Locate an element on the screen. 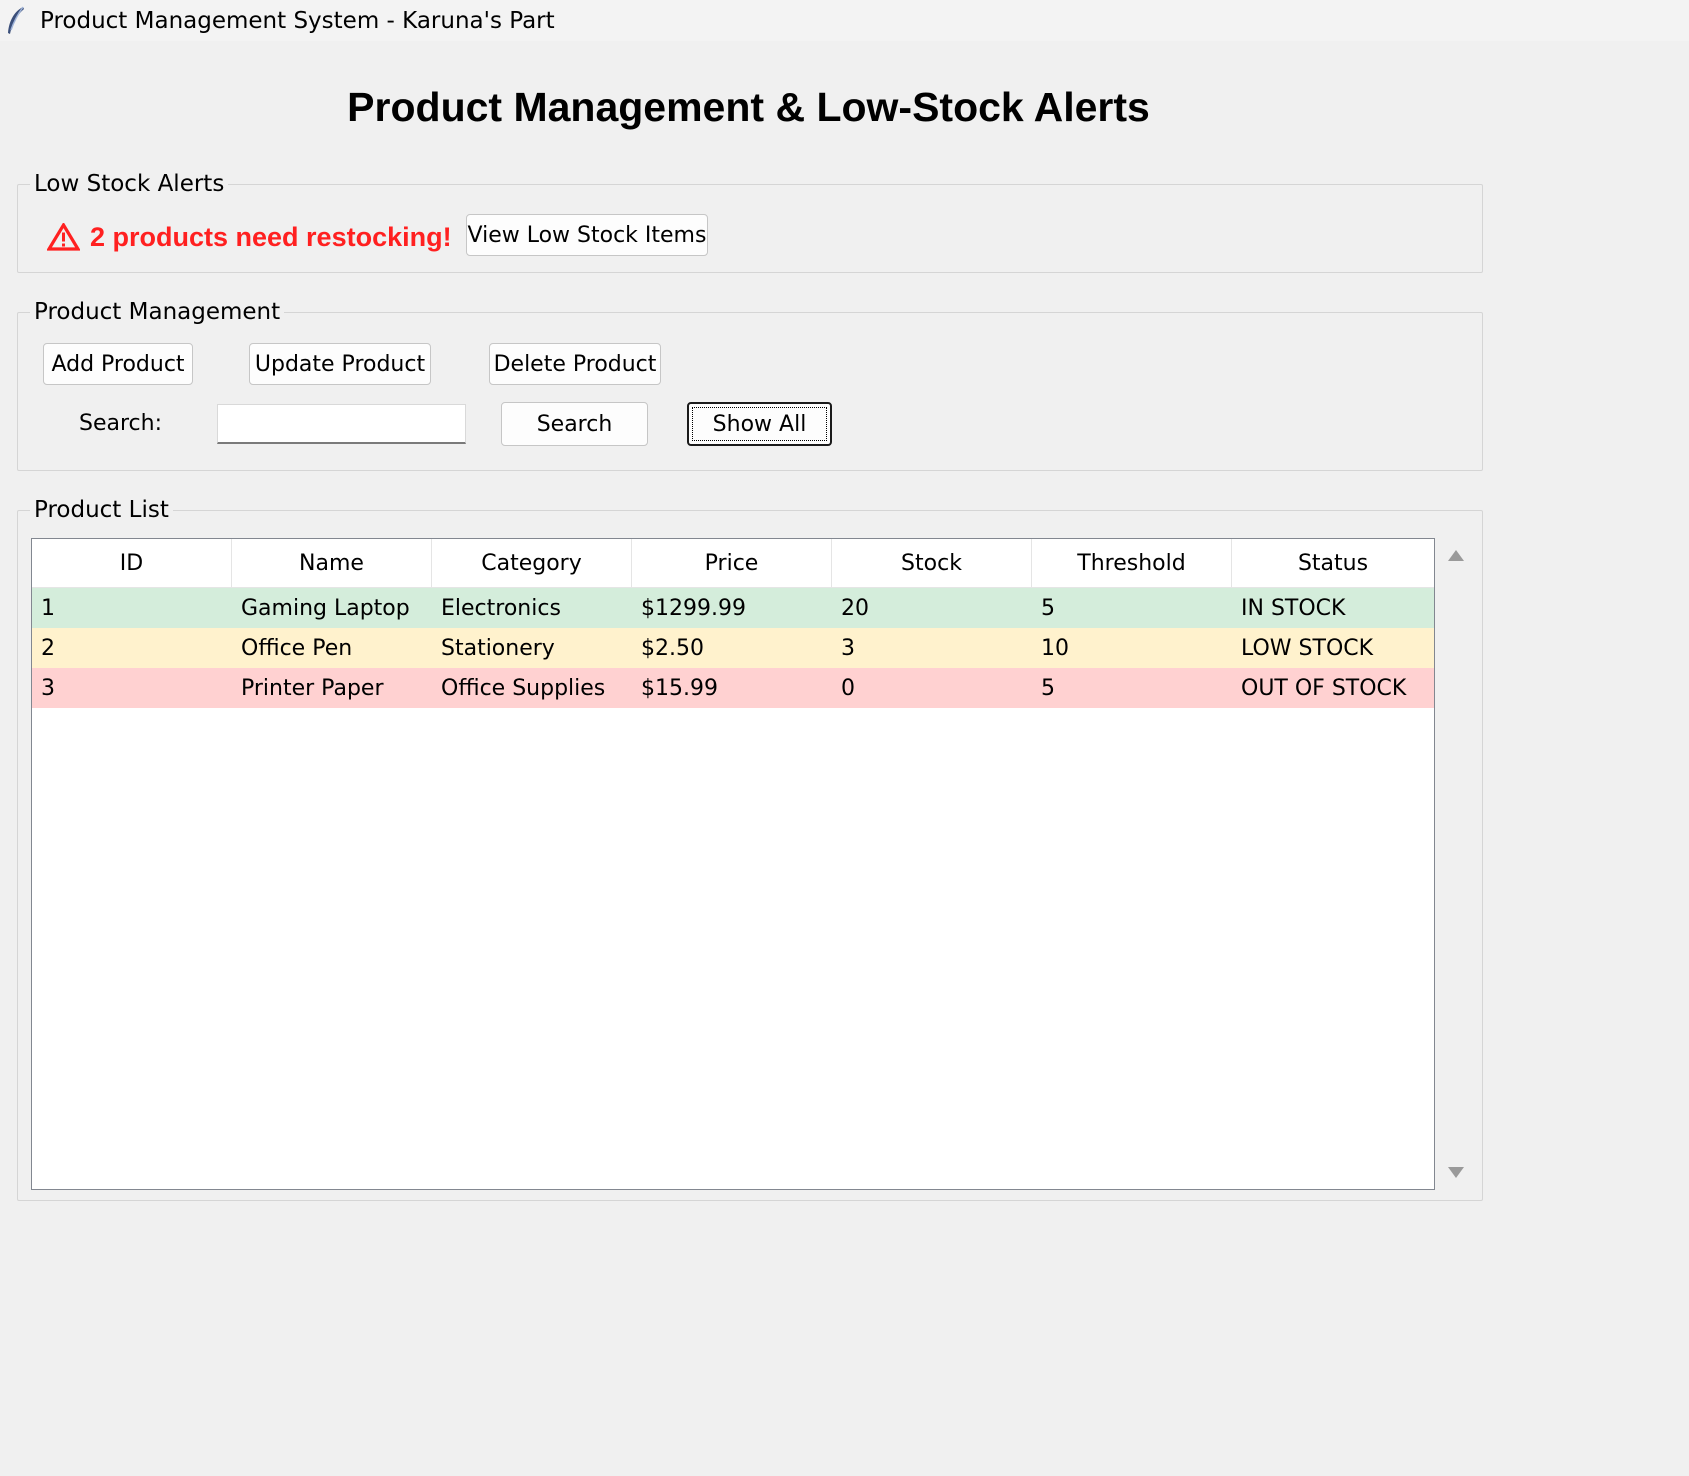 The height and width of the screenshot is (1476, 1689). page-title: Product Management & Low-Stock Alerts is located at coordinates (748, 107).